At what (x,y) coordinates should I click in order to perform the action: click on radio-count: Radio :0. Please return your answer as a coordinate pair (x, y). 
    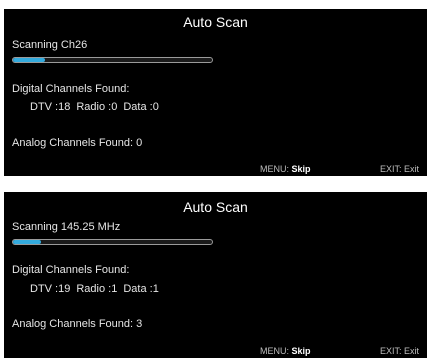
    Looking at the image, I should click on (97, 107).